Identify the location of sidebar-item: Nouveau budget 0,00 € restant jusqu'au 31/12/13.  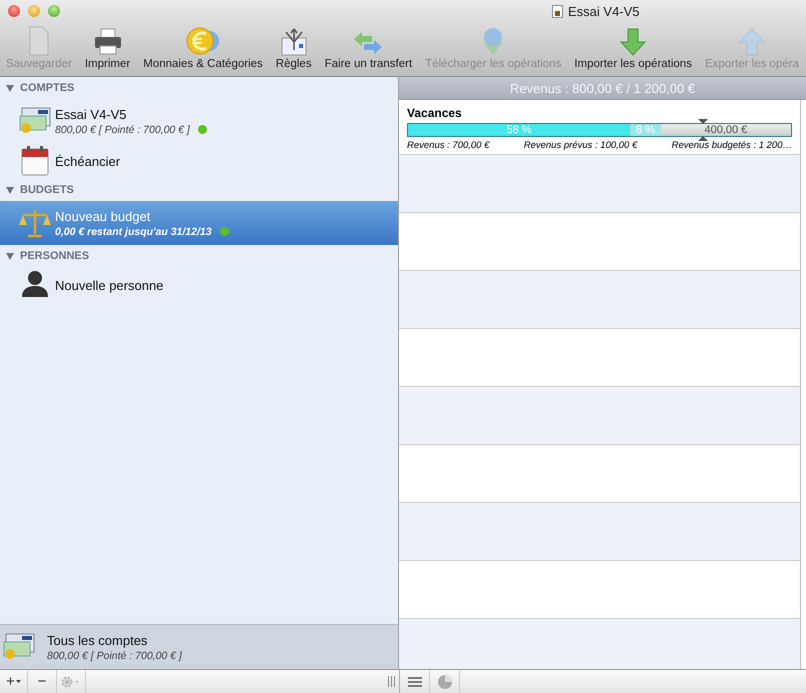
(199, 223).